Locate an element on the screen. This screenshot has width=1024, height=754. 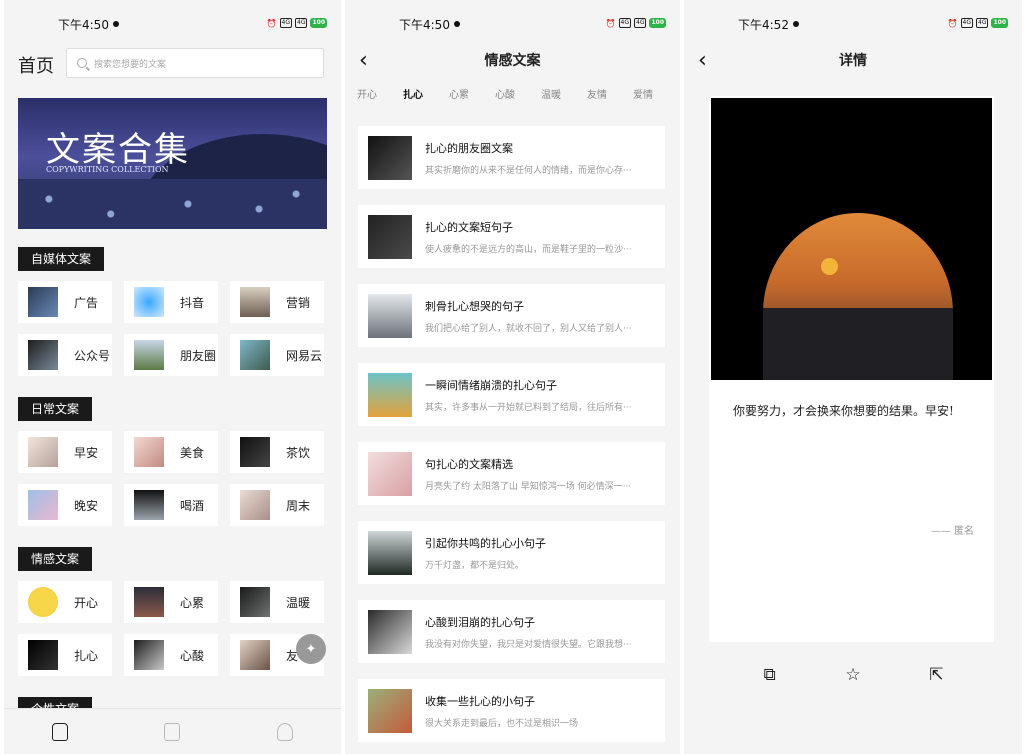
category-tile: 晚安 is located at coordinates (65, 505).